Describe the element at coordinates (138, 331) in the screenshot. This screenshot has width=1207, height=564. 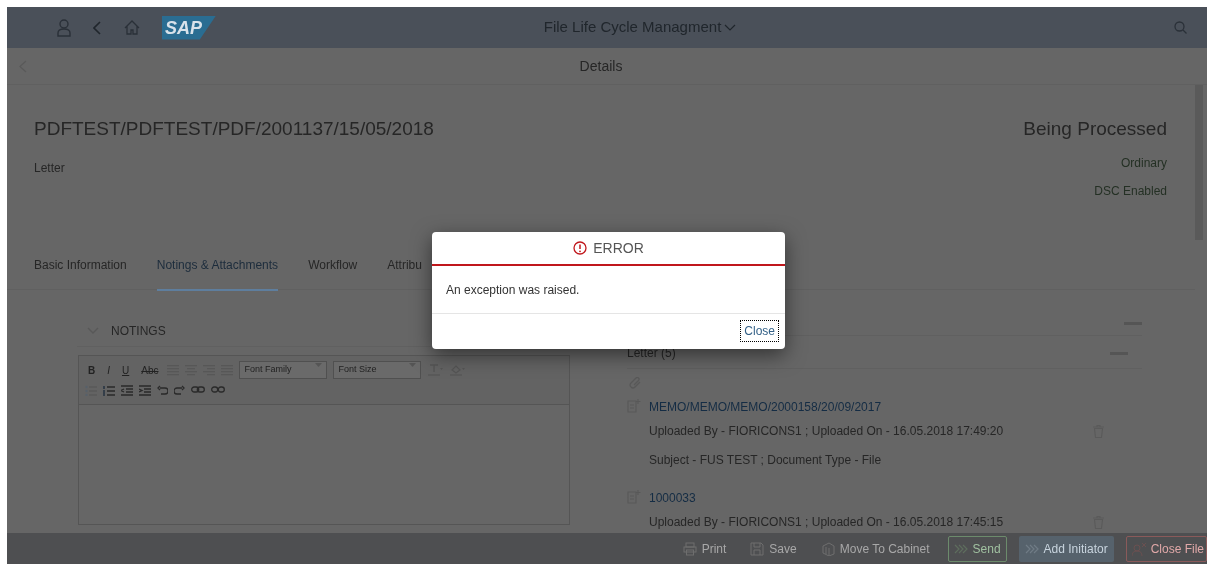
I see `section-title: NOTINGS` at that location.